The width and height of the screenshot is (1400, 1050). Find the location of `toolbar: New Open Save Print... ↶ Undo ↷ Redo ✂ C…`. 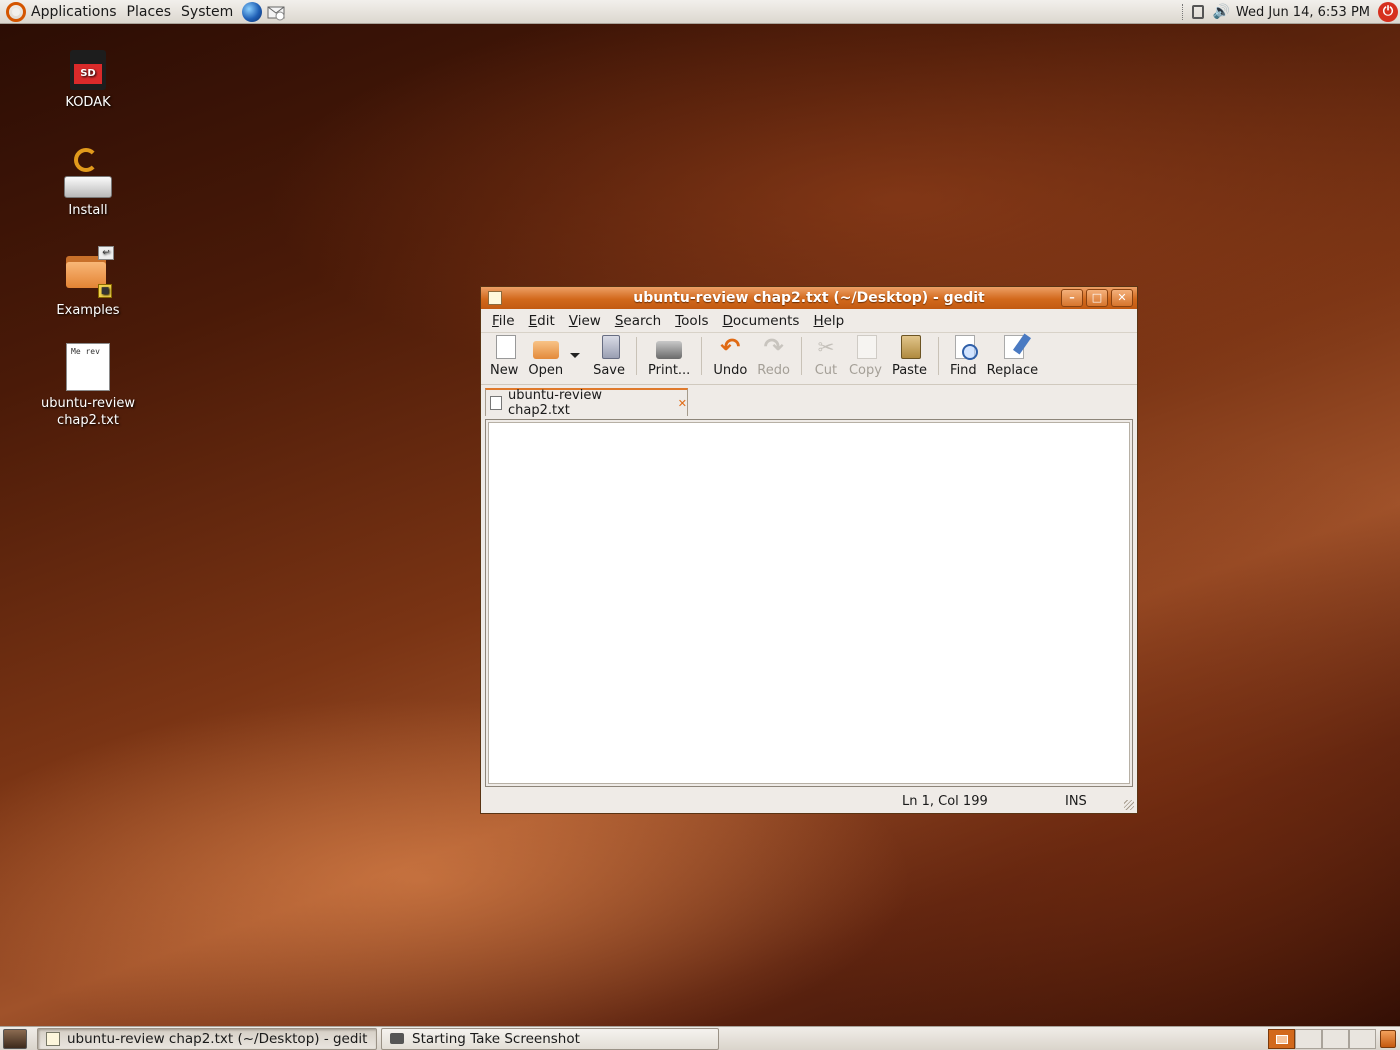

toolbar: New Open Save Print... ↶ Undo ↷ Redo ✂ C… is located at coordinates (809, 359).